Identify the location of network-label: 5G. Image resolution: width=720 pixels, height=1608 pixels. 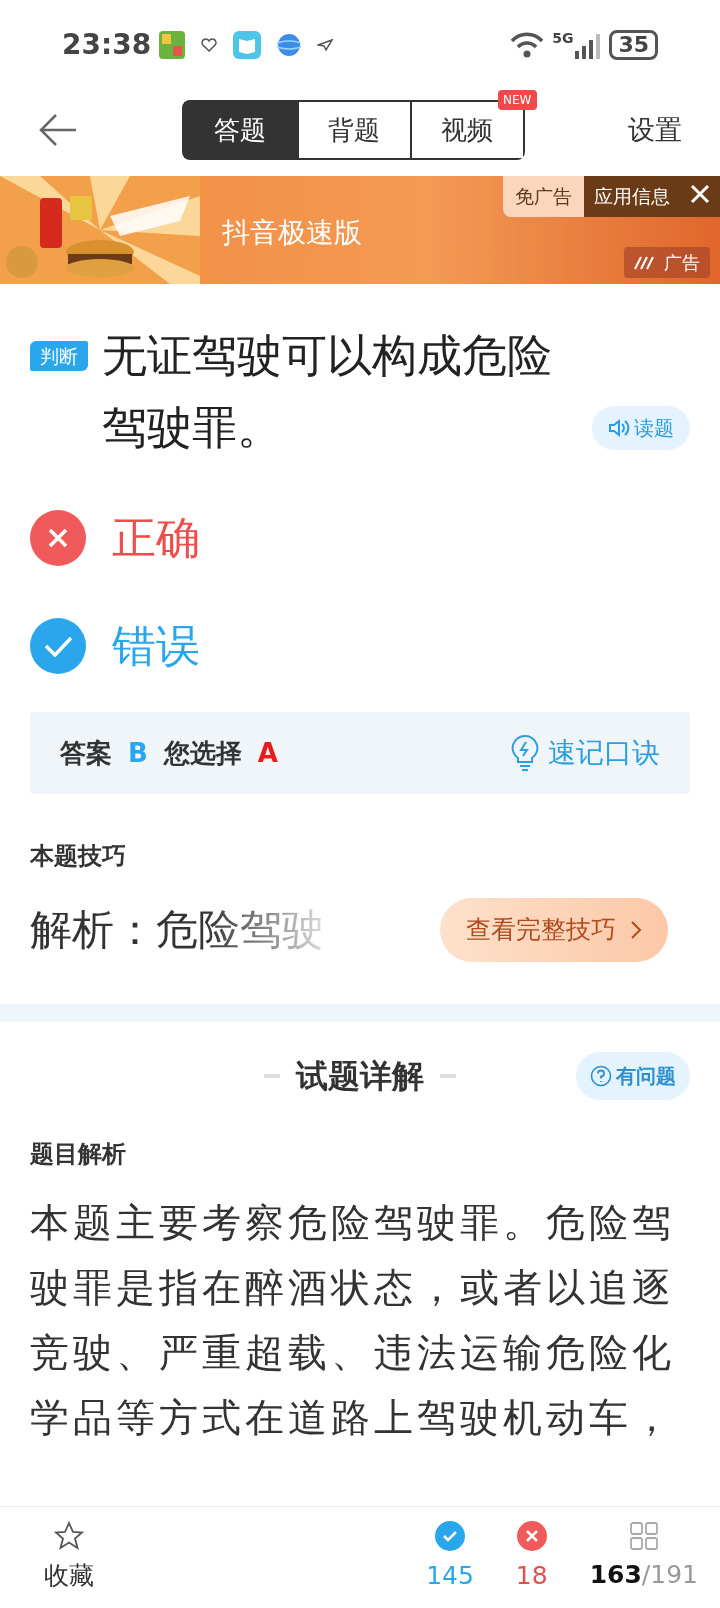
(563, 38).